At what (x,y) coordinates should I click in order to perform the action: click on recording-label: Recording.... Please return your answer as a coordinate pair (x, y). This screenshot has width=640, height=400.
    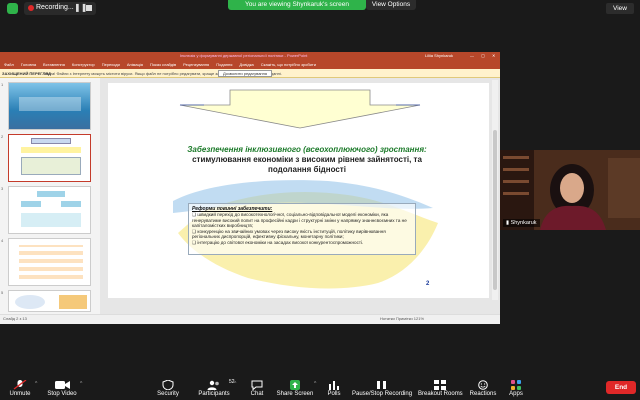
    Looking at the image, I should click on (55, 7).